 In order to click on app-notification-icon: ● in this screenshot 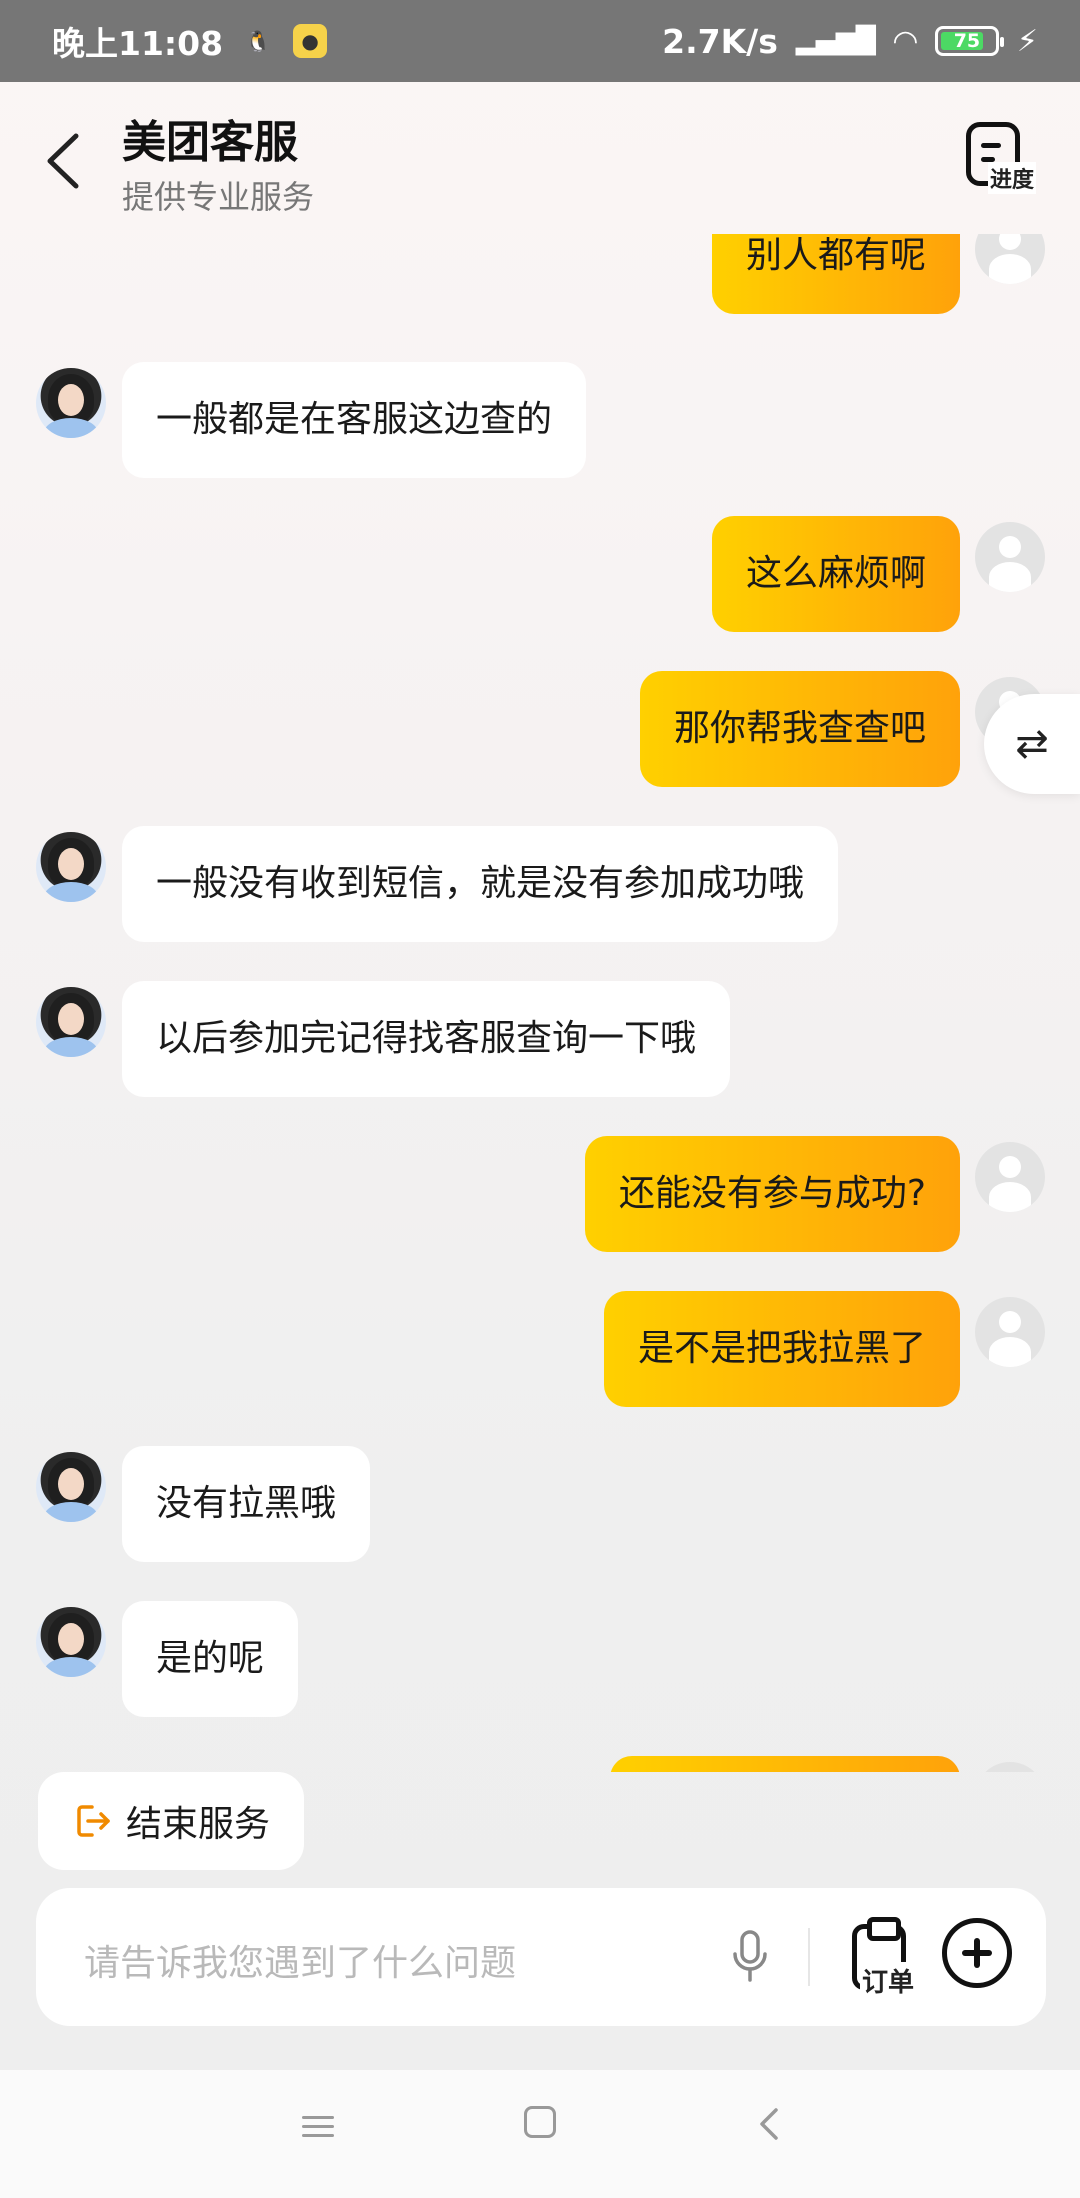, I will do `click(310, 41)`.